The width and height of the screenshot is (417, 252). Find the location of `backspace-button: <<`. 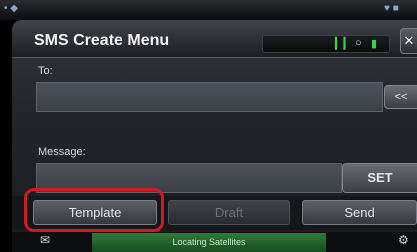

backspace-button: << is located at coordinates (400, 97).